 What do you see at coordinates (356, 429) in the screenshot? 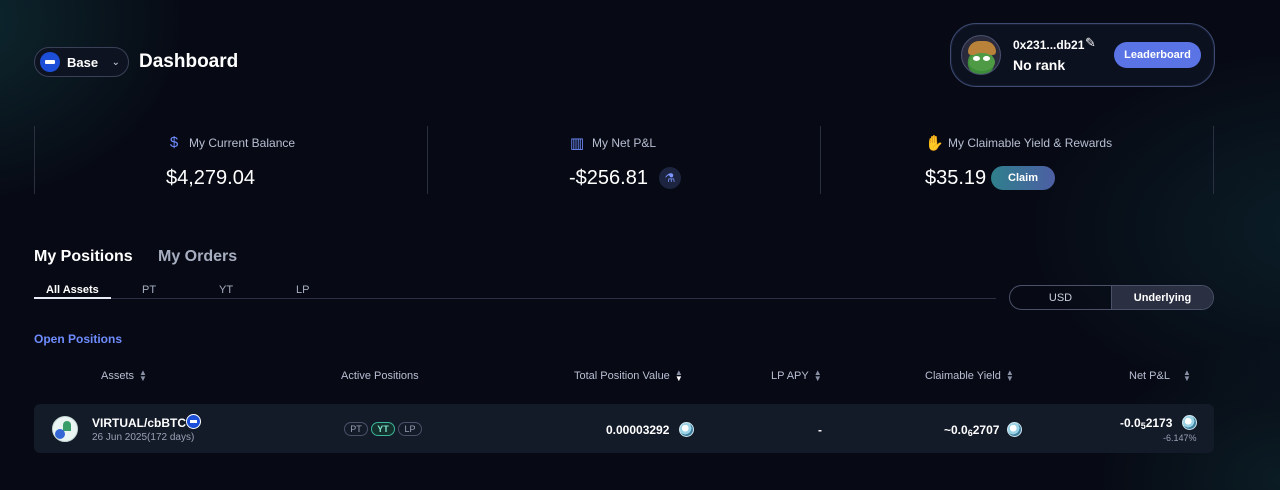
I see `pill-pt: PT` at bounding box center [356, 429].